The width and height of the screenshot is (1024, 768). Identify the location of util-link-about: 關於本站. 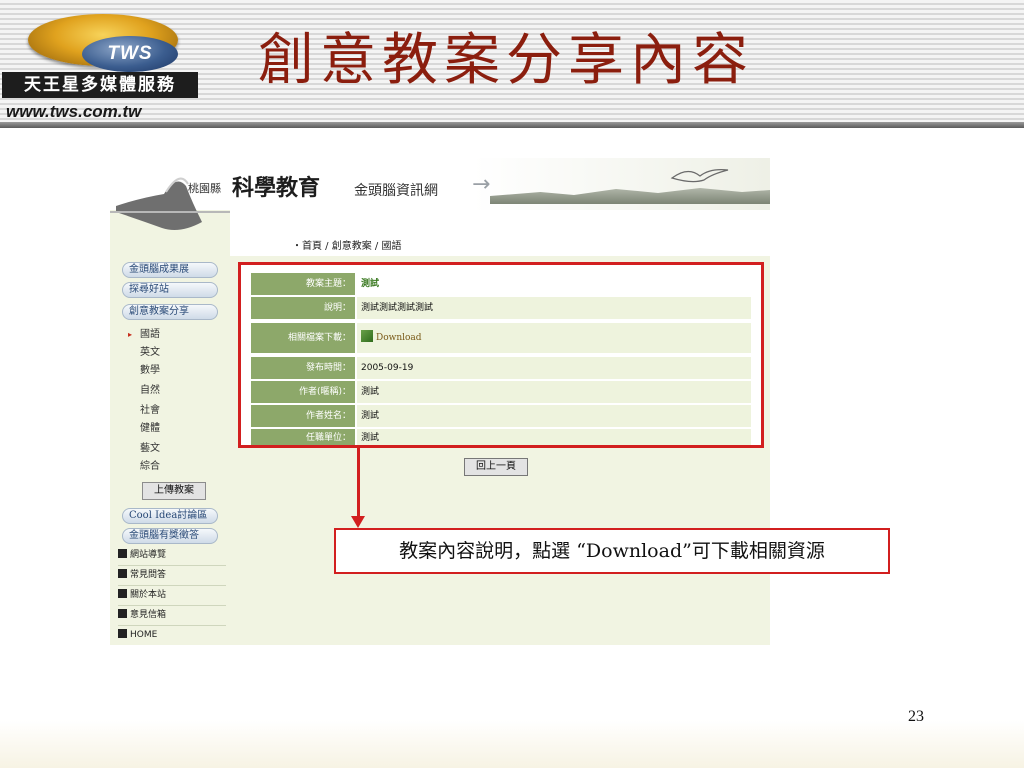
(172, 596).